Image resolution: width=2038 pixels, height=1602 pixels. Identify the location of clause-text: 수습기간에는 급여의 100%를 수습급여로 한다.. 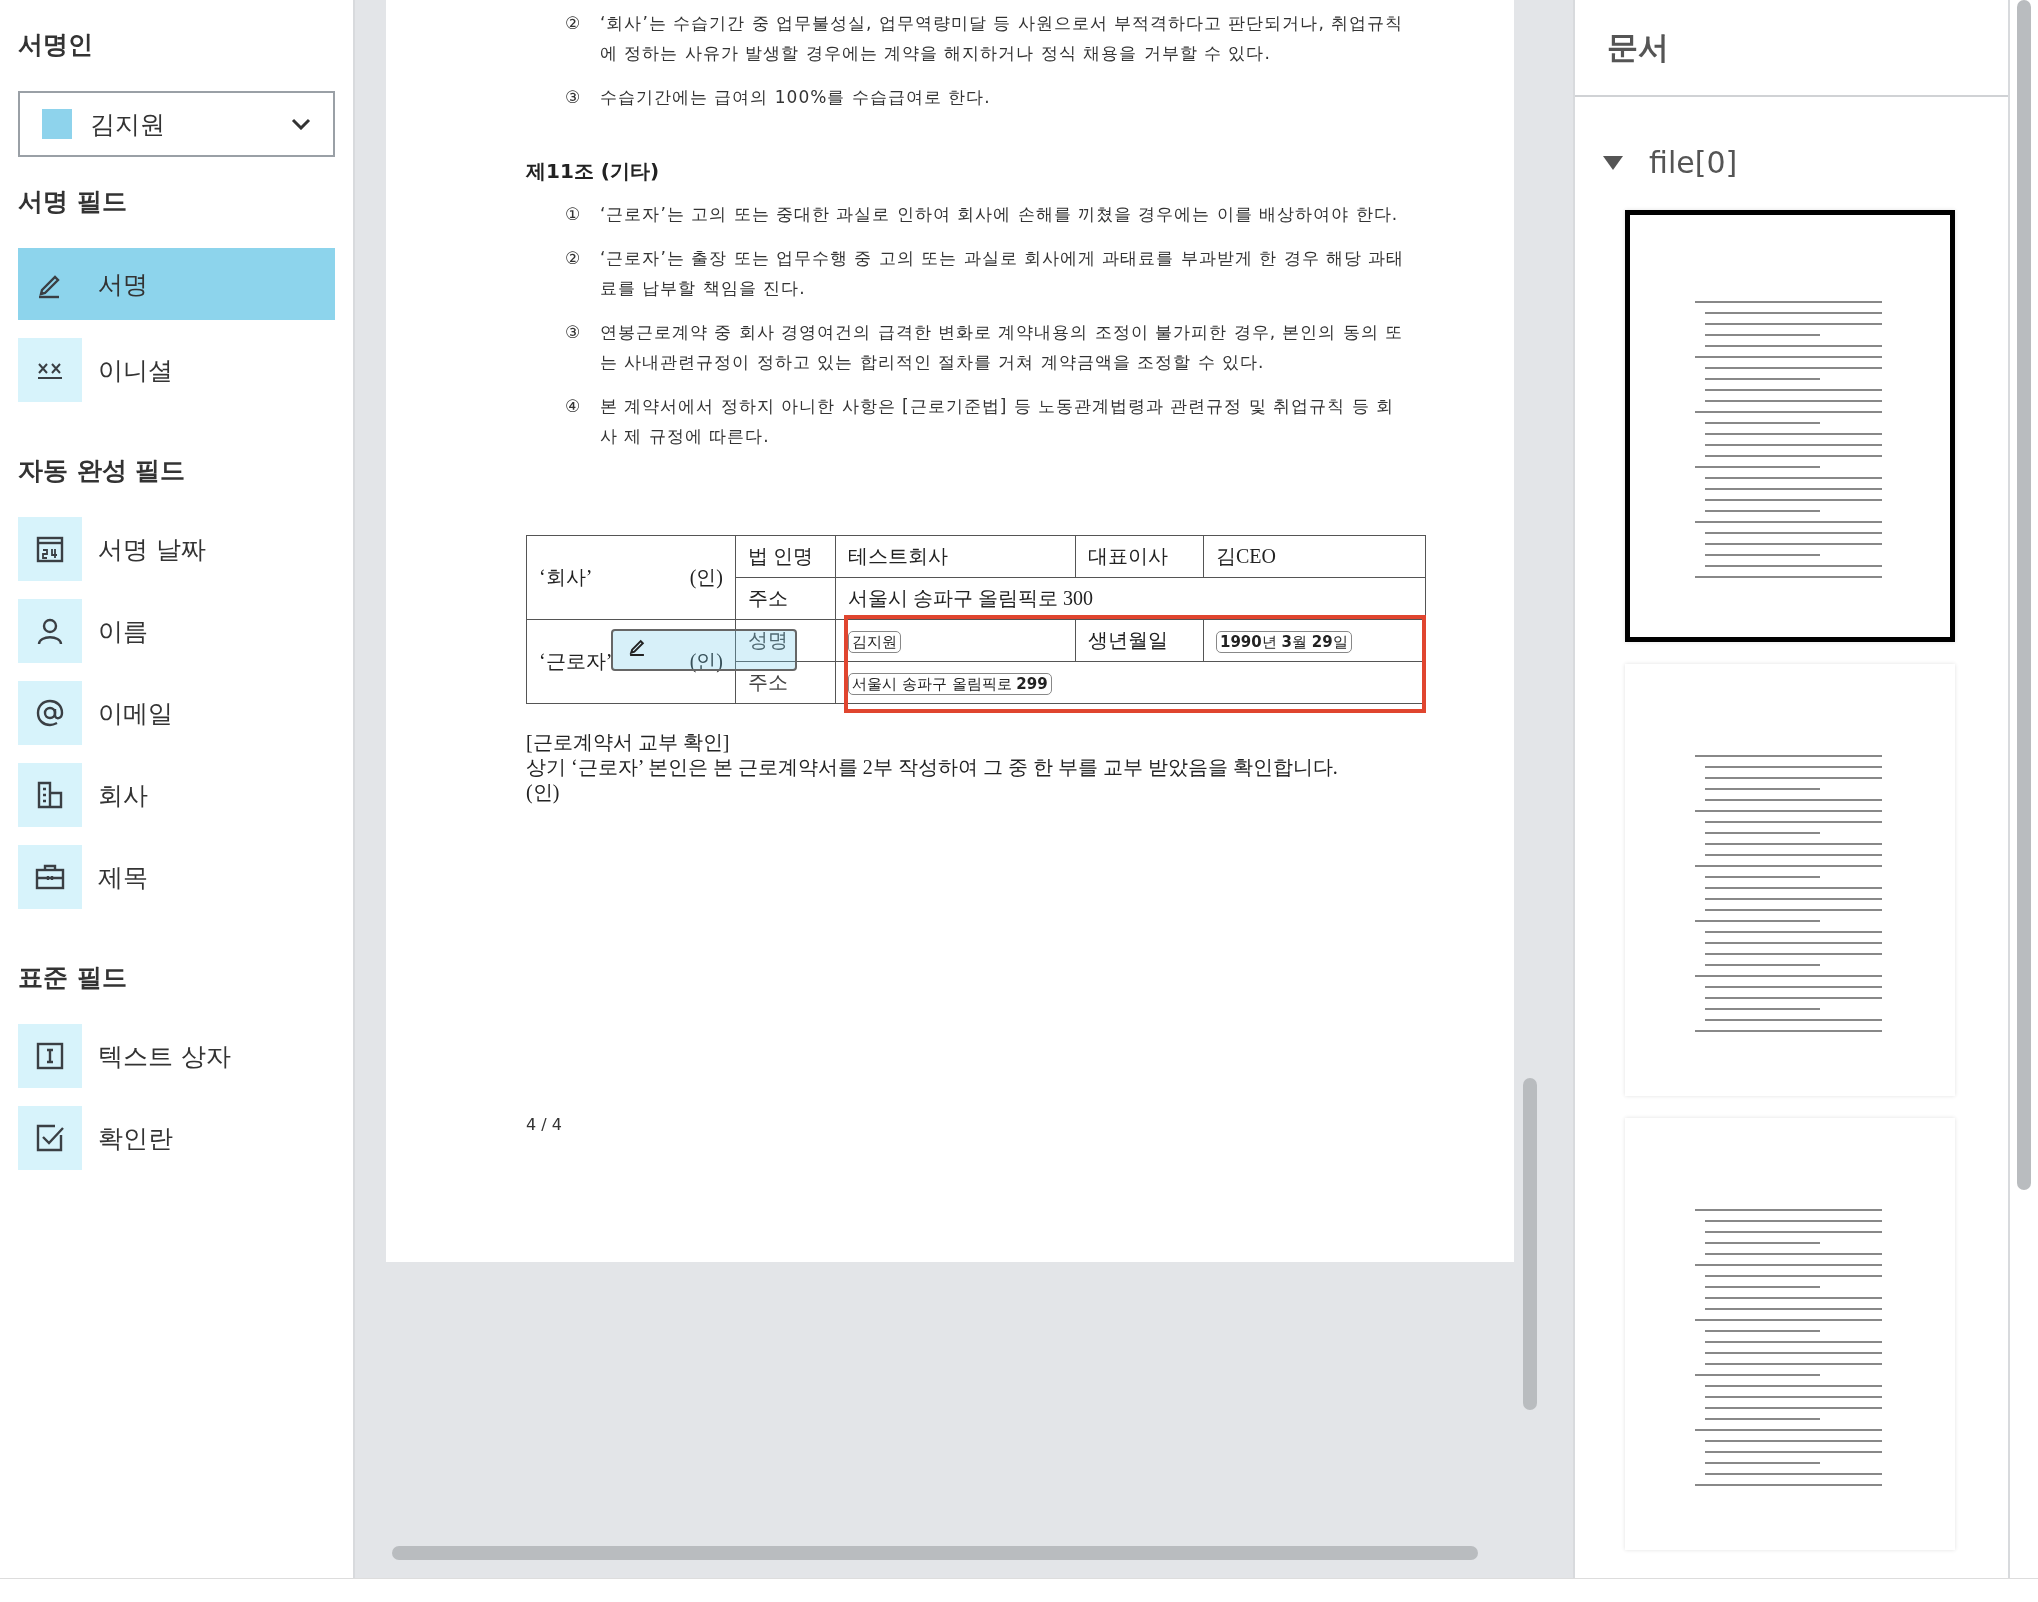
(796, 97).